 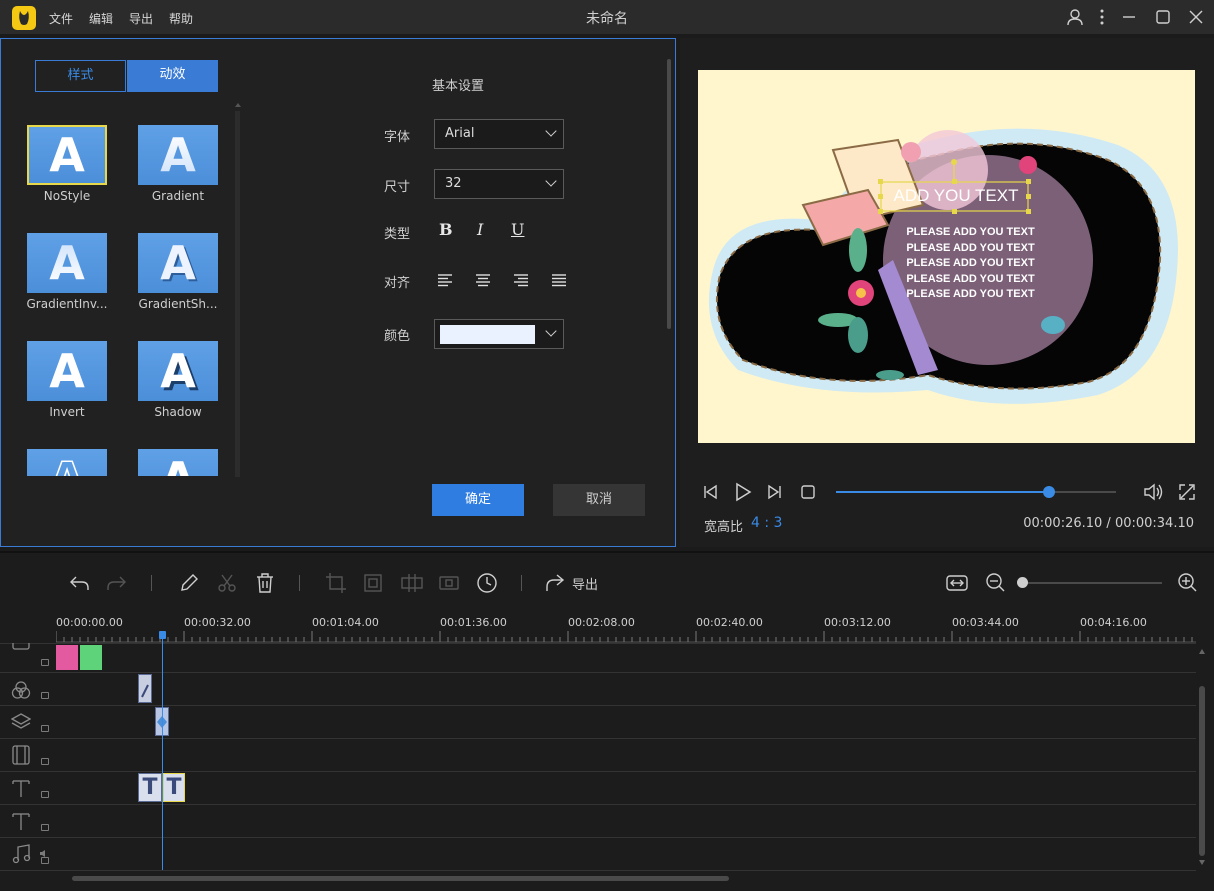 I want to click on ruler-tick-label: 00:02:08.00, so click(x=601, y=622).